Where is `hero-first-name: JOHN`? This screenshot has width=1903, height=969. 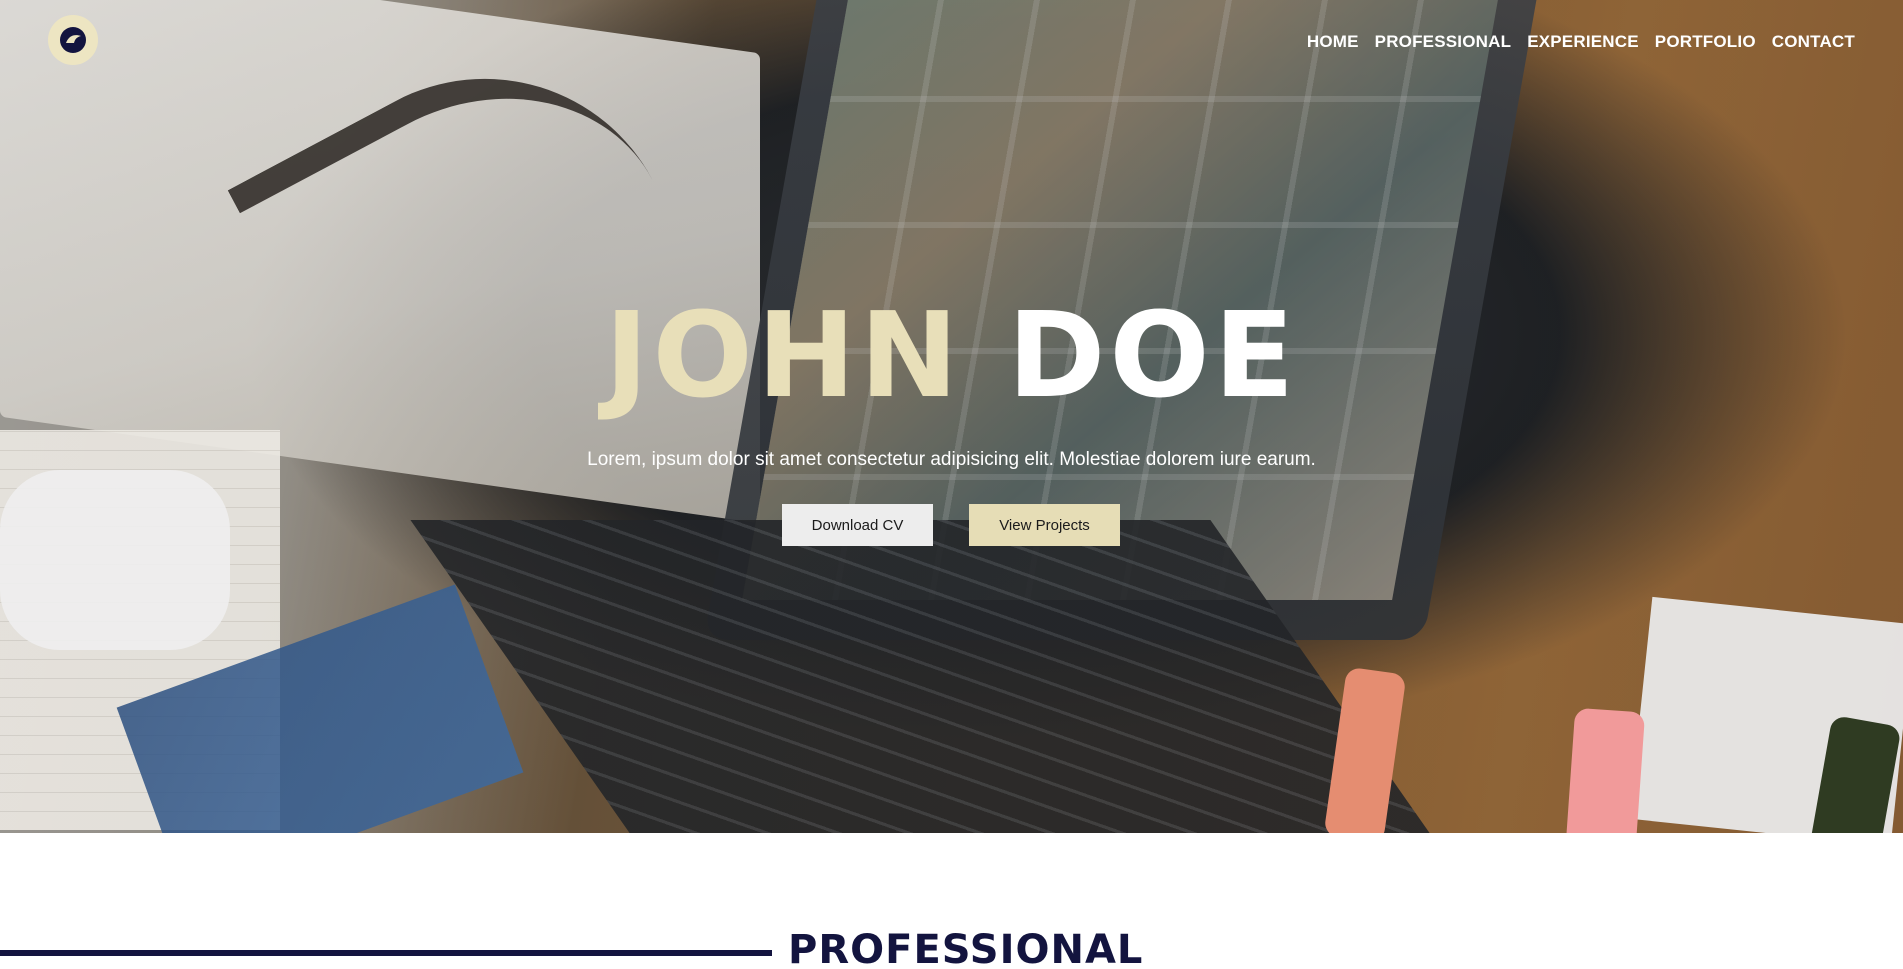 hero-first-name: JOHN is located at coordinates (783, 355).